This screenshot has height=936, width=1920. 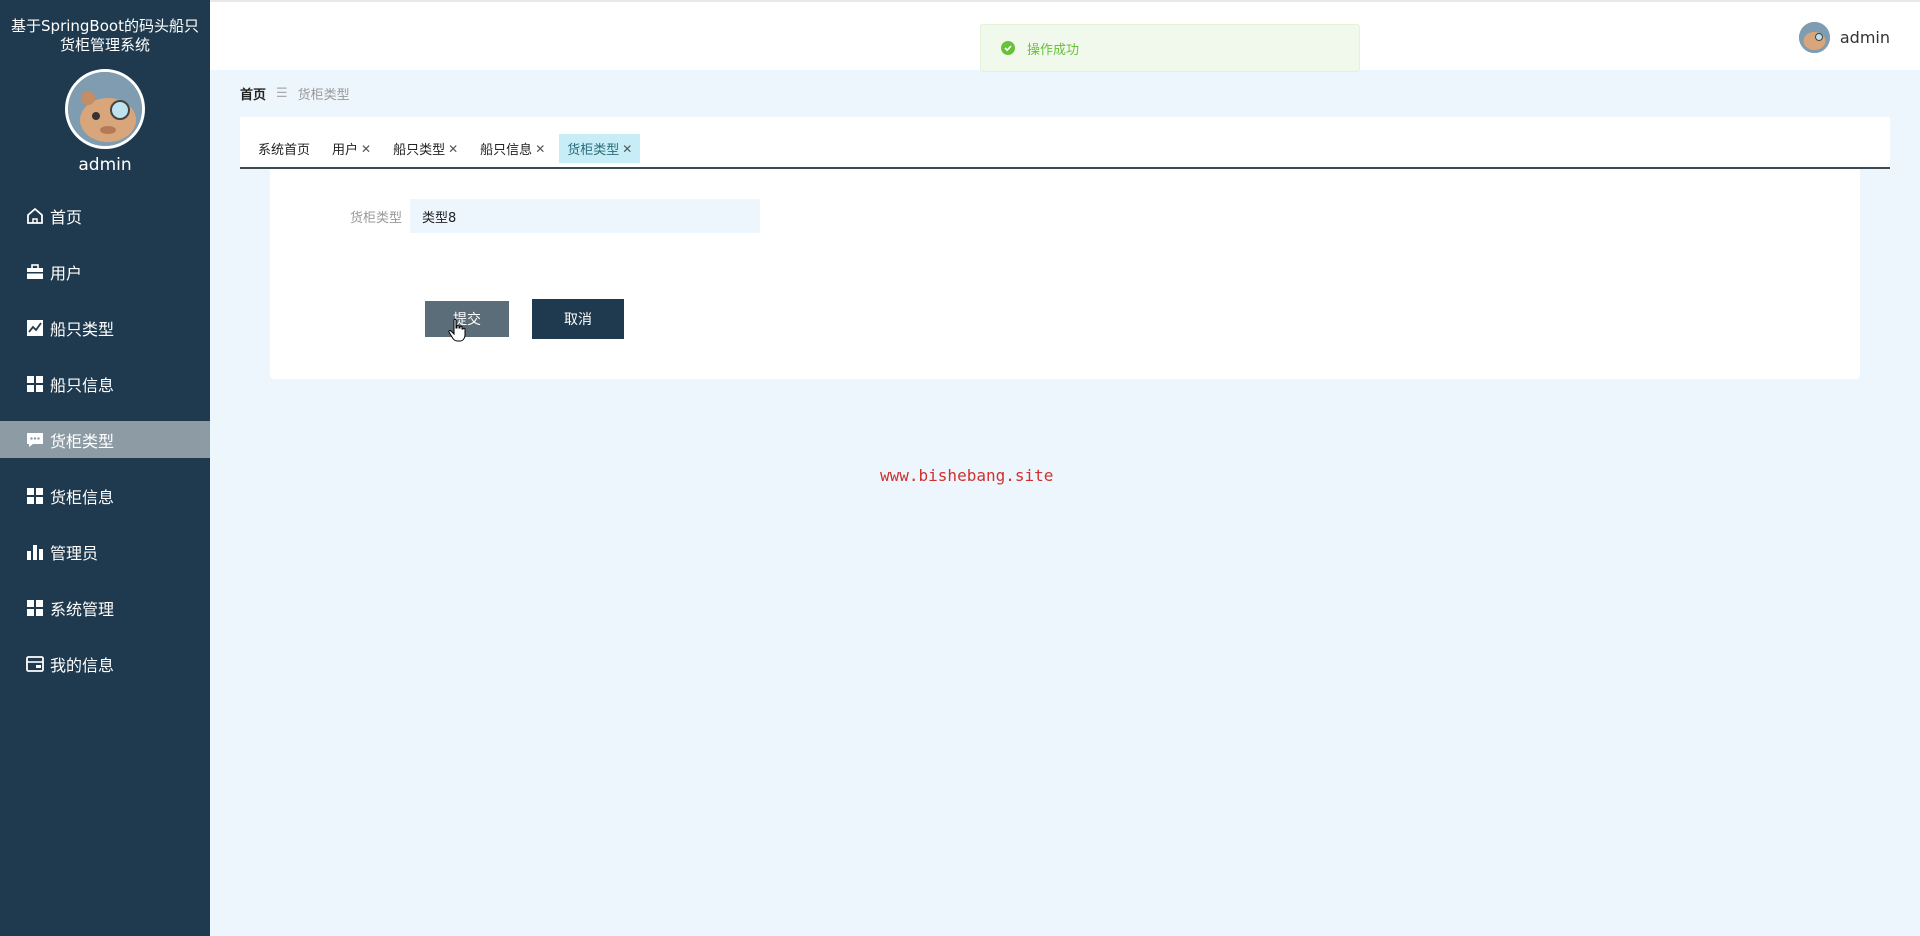 I want to click on tab-ship-info: 船只信息 ✕, so click(x=512, y=148).